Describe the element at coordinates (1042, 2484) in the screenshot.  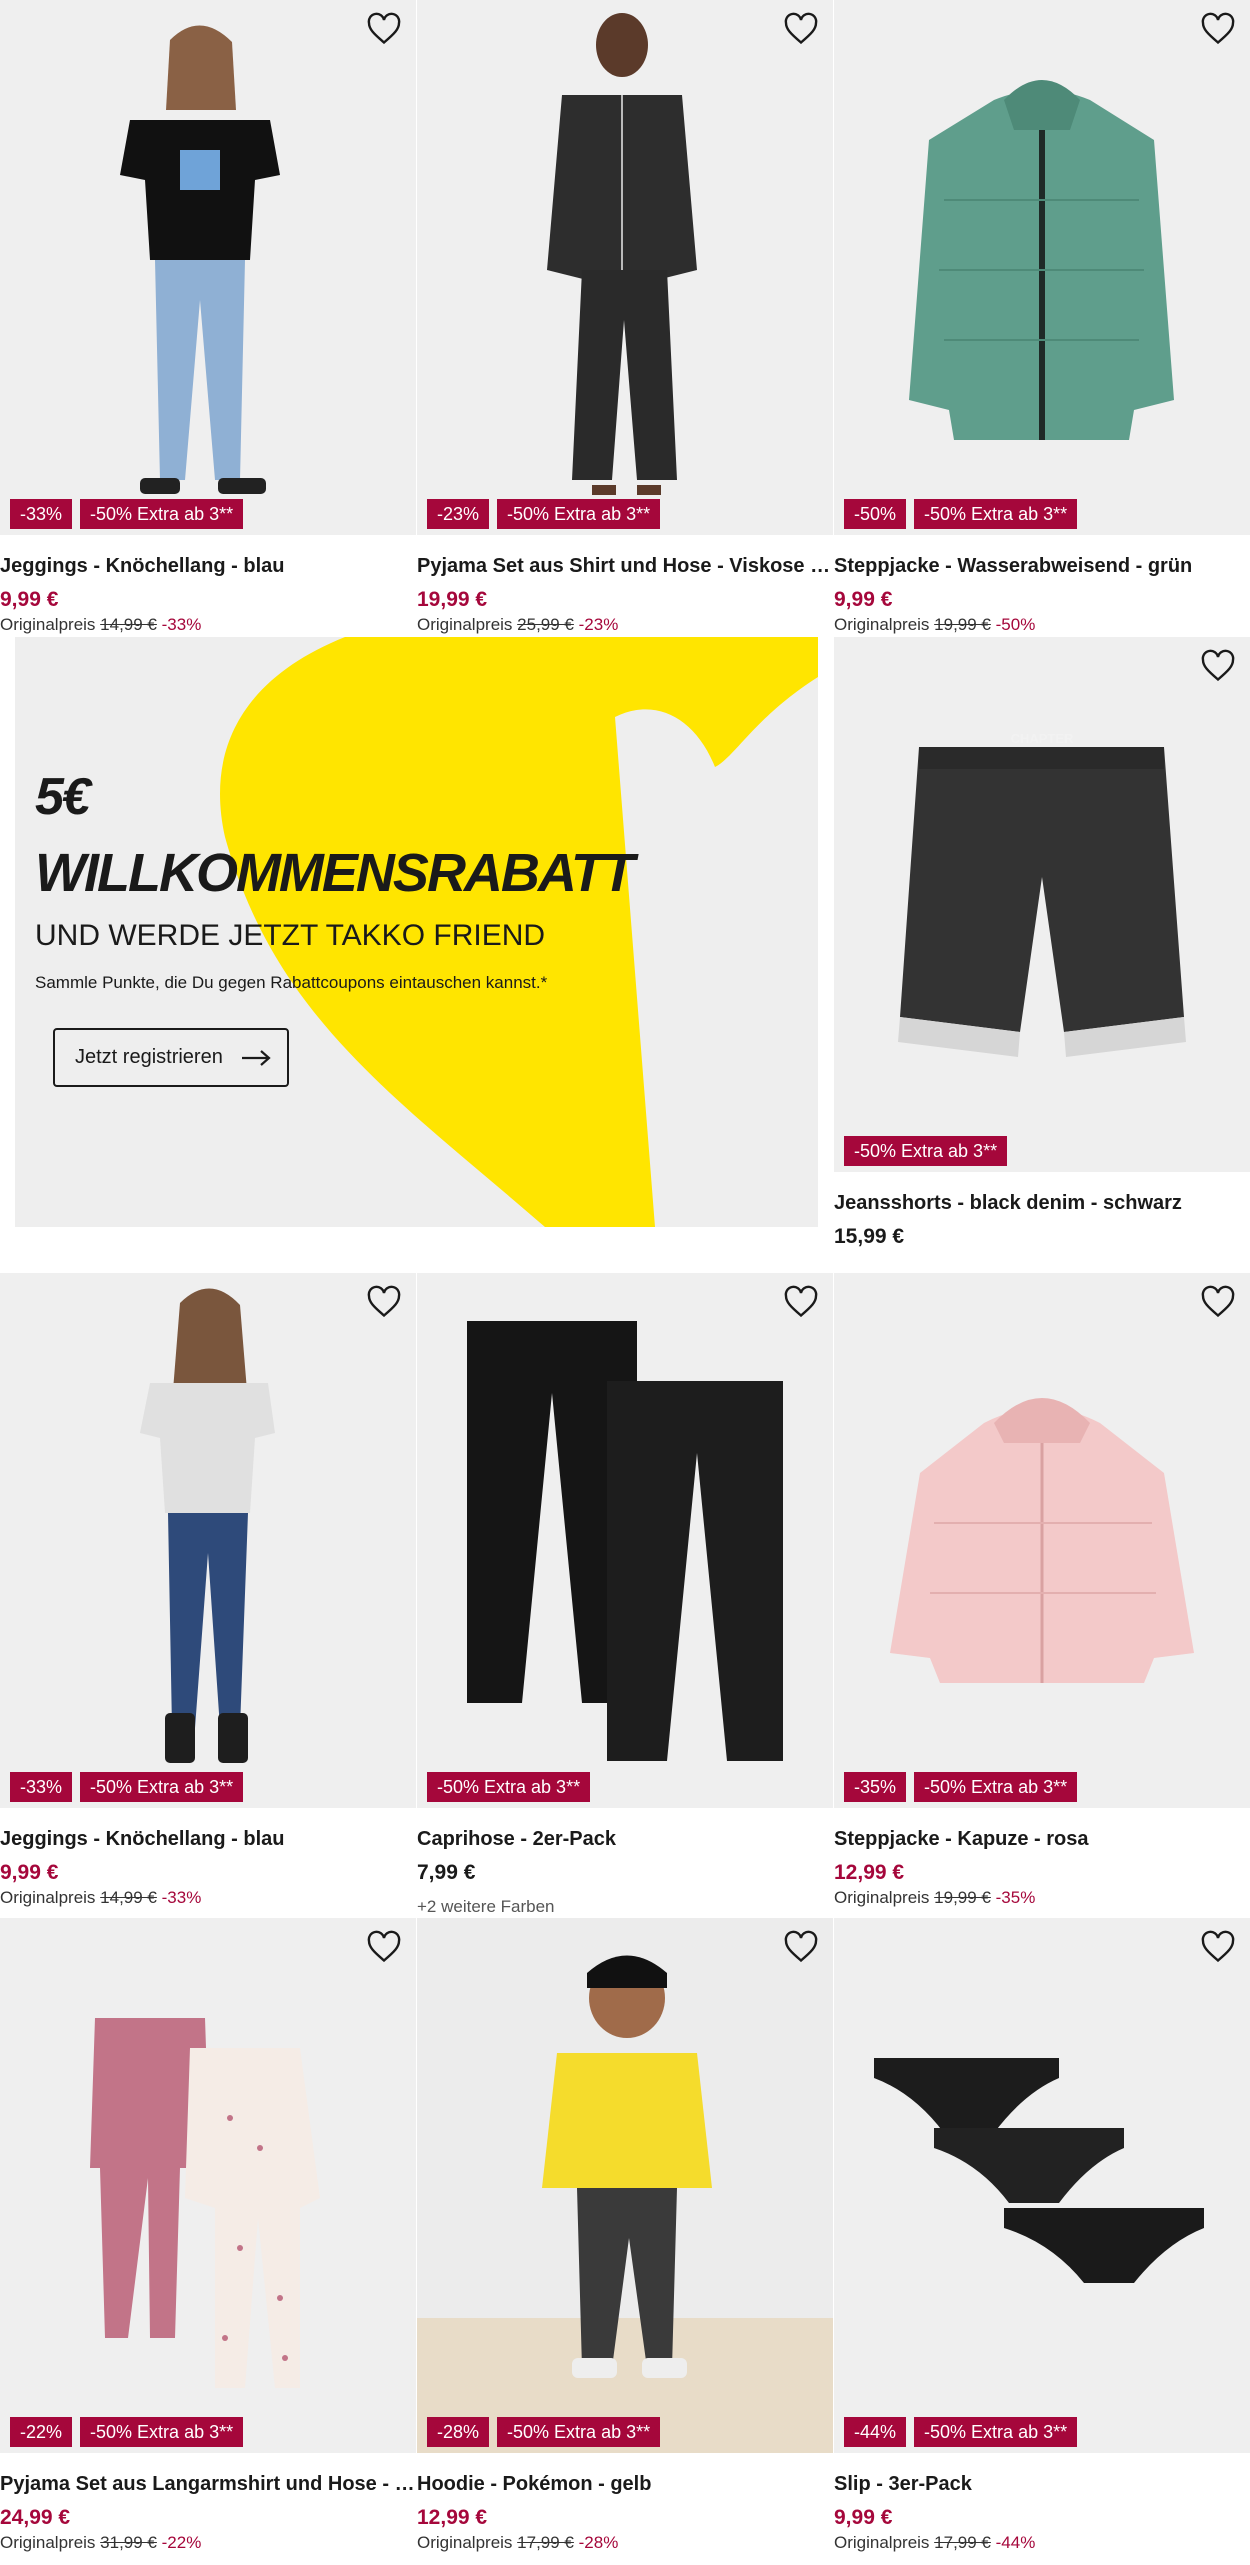
I see `product-title: Slip - 3er-Pack` at that location.